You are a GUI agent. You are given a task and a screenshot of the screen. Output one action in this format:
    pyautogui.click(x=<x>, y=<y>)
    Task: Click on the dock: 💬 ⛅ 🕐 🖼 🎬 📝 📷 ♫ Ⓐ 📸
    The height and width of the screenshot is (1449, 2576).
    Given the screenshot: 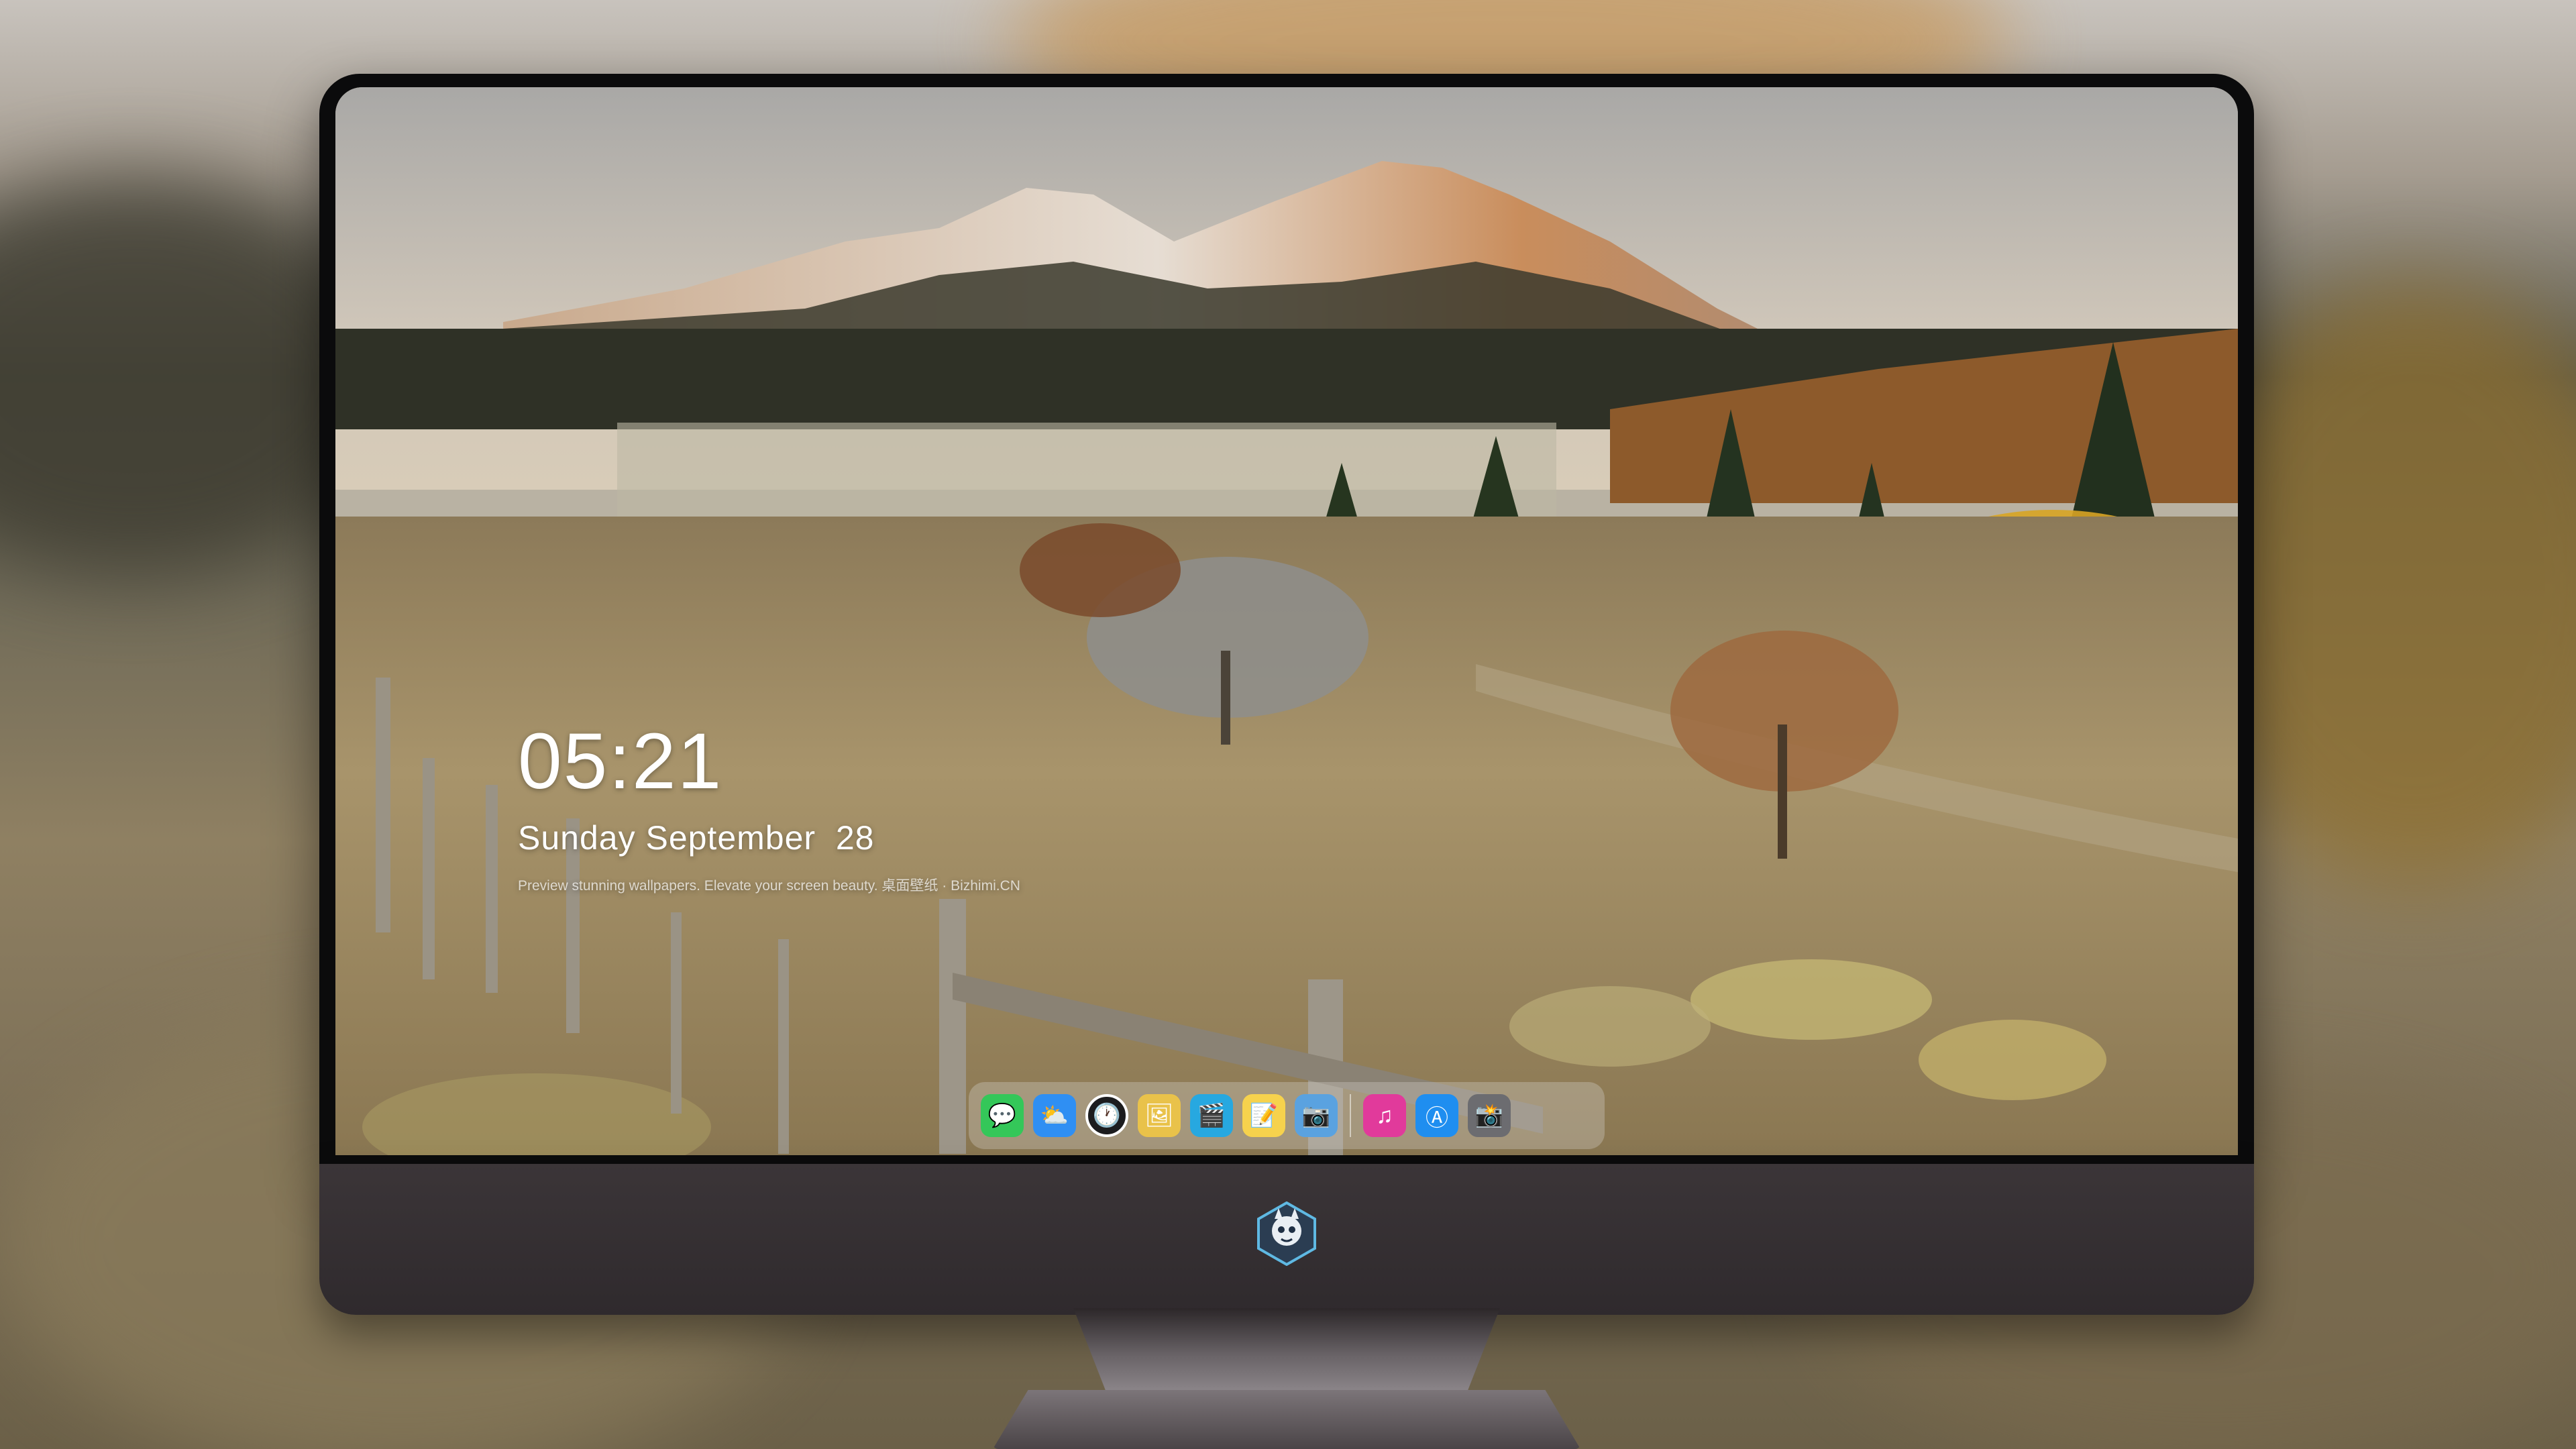 What is the action you would take?
    pyautogui.click(x=1287, y=1115)
    